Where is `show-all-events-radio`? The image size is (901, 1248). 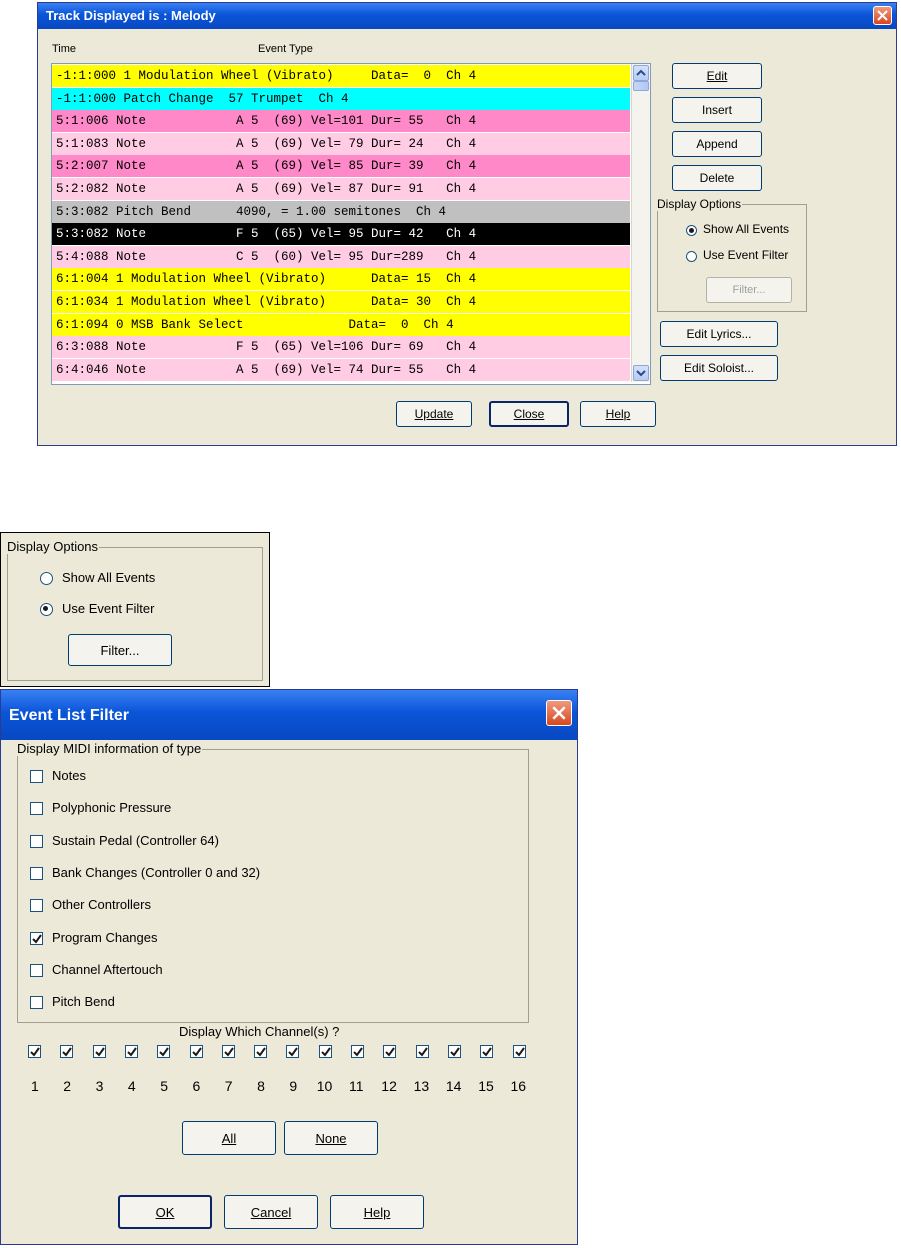
show-all-events-radio is located at coordinates (691, 230).